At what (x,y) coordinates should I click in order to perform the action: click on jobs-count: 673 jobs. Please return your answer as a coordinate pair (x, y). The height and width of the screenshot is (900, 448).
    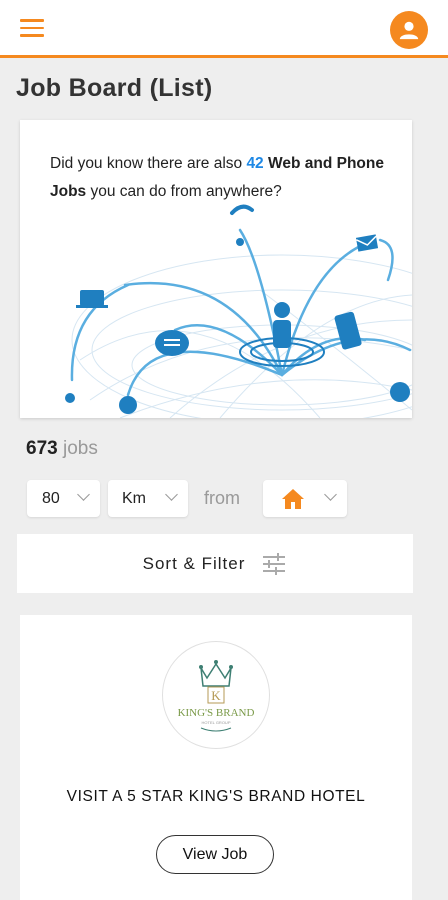
    Looking at the image, I should click on (62, 449).